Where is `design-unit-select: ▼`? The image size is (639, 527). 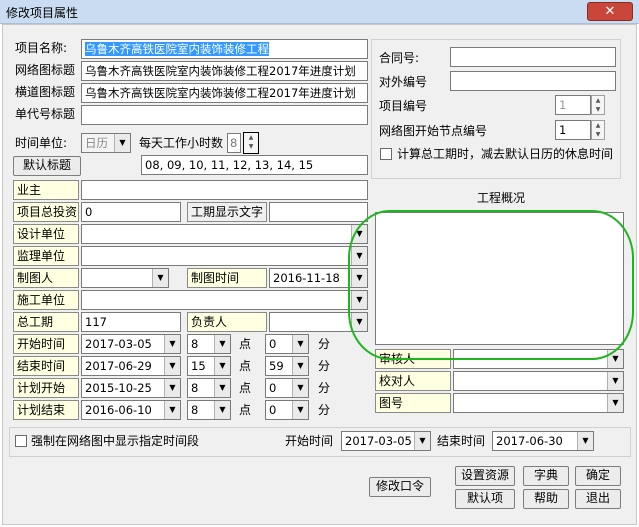 design-unit-select: ▼ is located at coordinates (224, 234).